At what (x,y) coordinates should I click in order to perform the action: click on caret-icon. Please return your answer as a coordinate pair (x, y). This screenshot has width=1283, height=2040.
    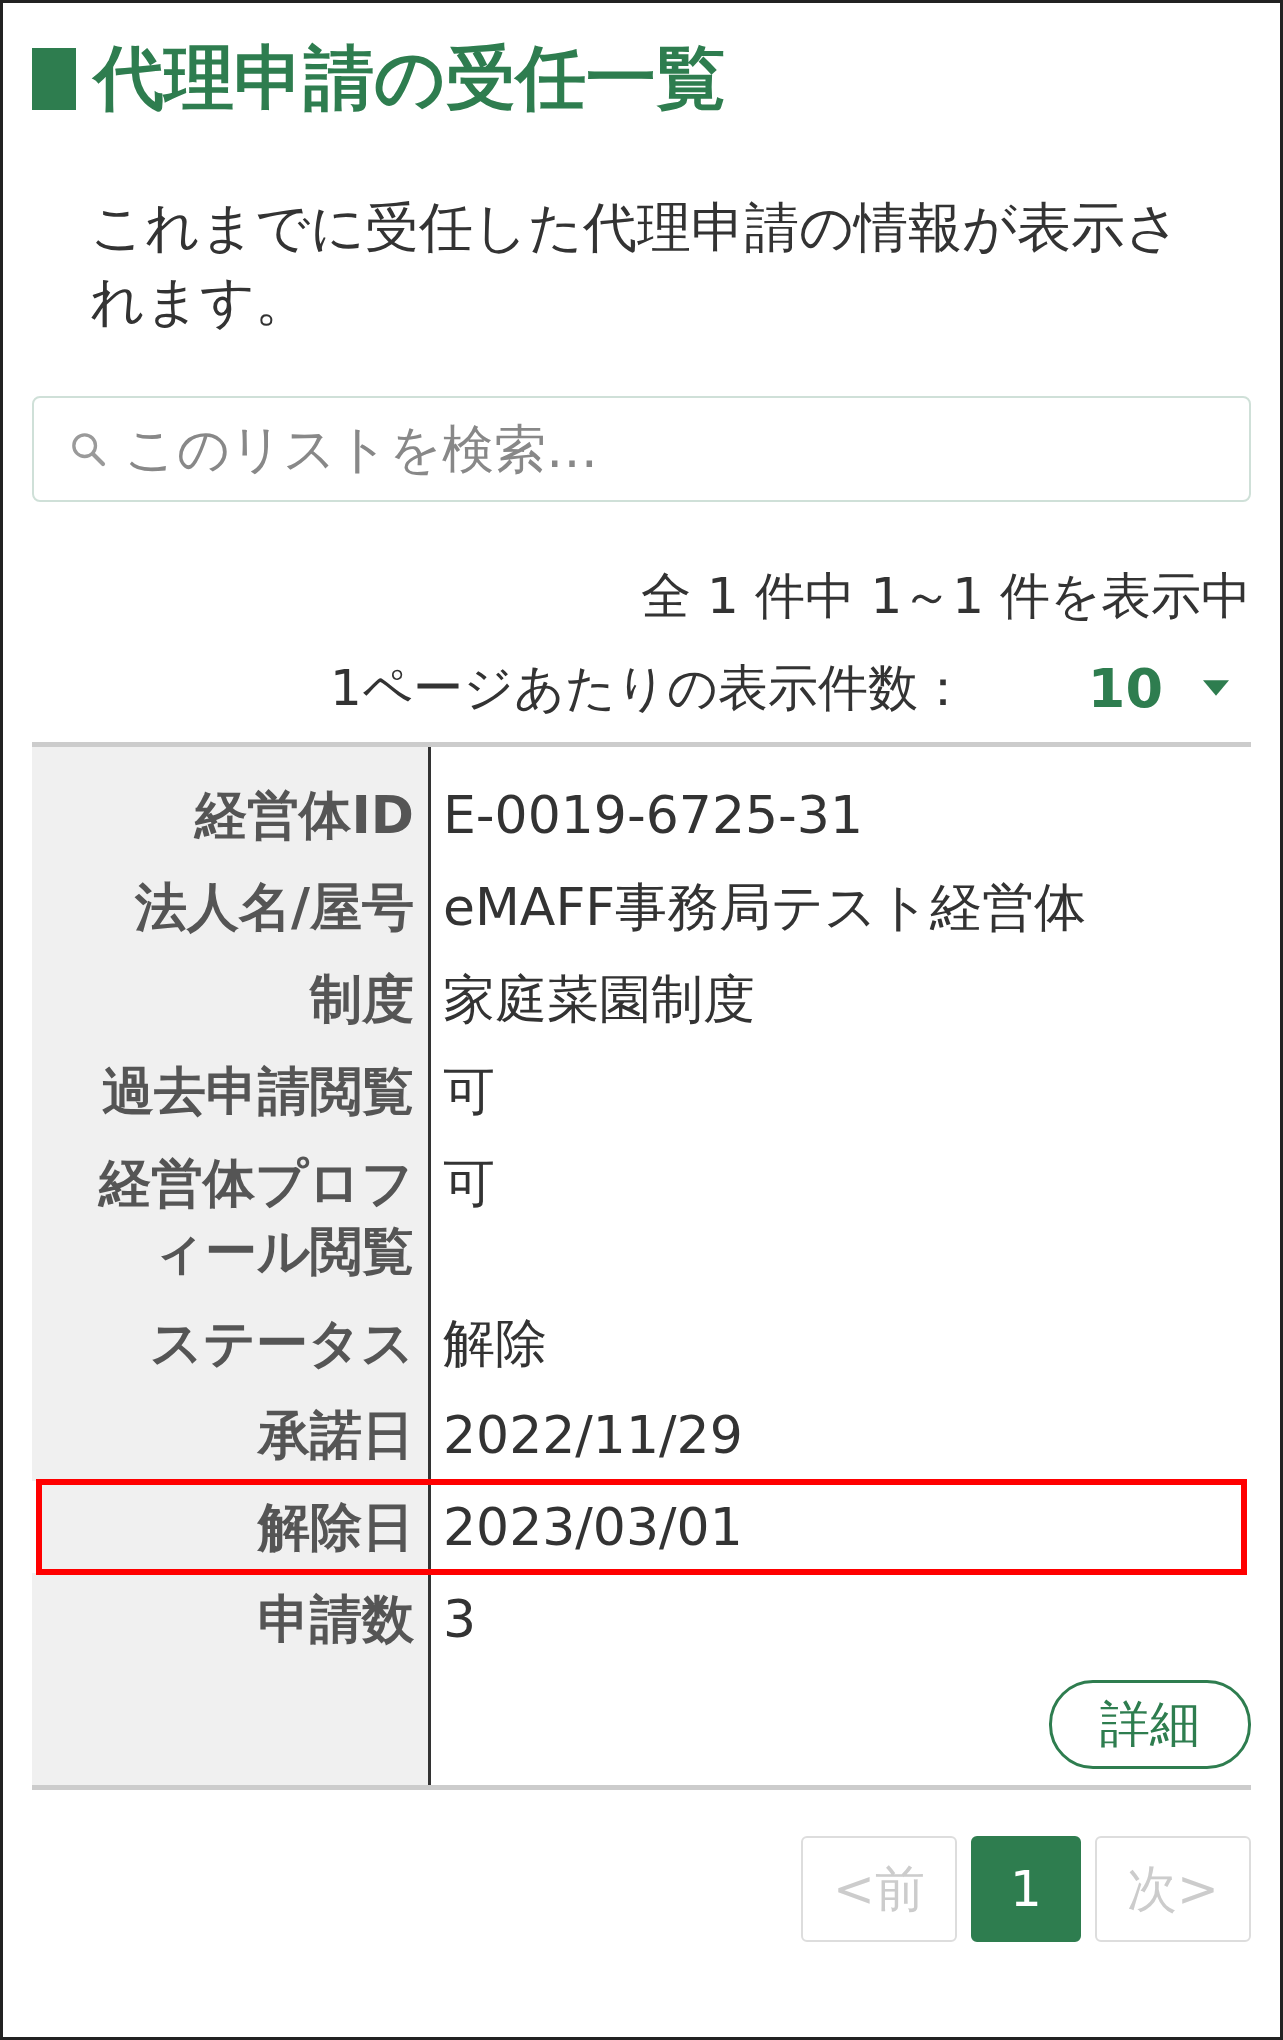
    Looking at the image, I should click on (1216, 688).